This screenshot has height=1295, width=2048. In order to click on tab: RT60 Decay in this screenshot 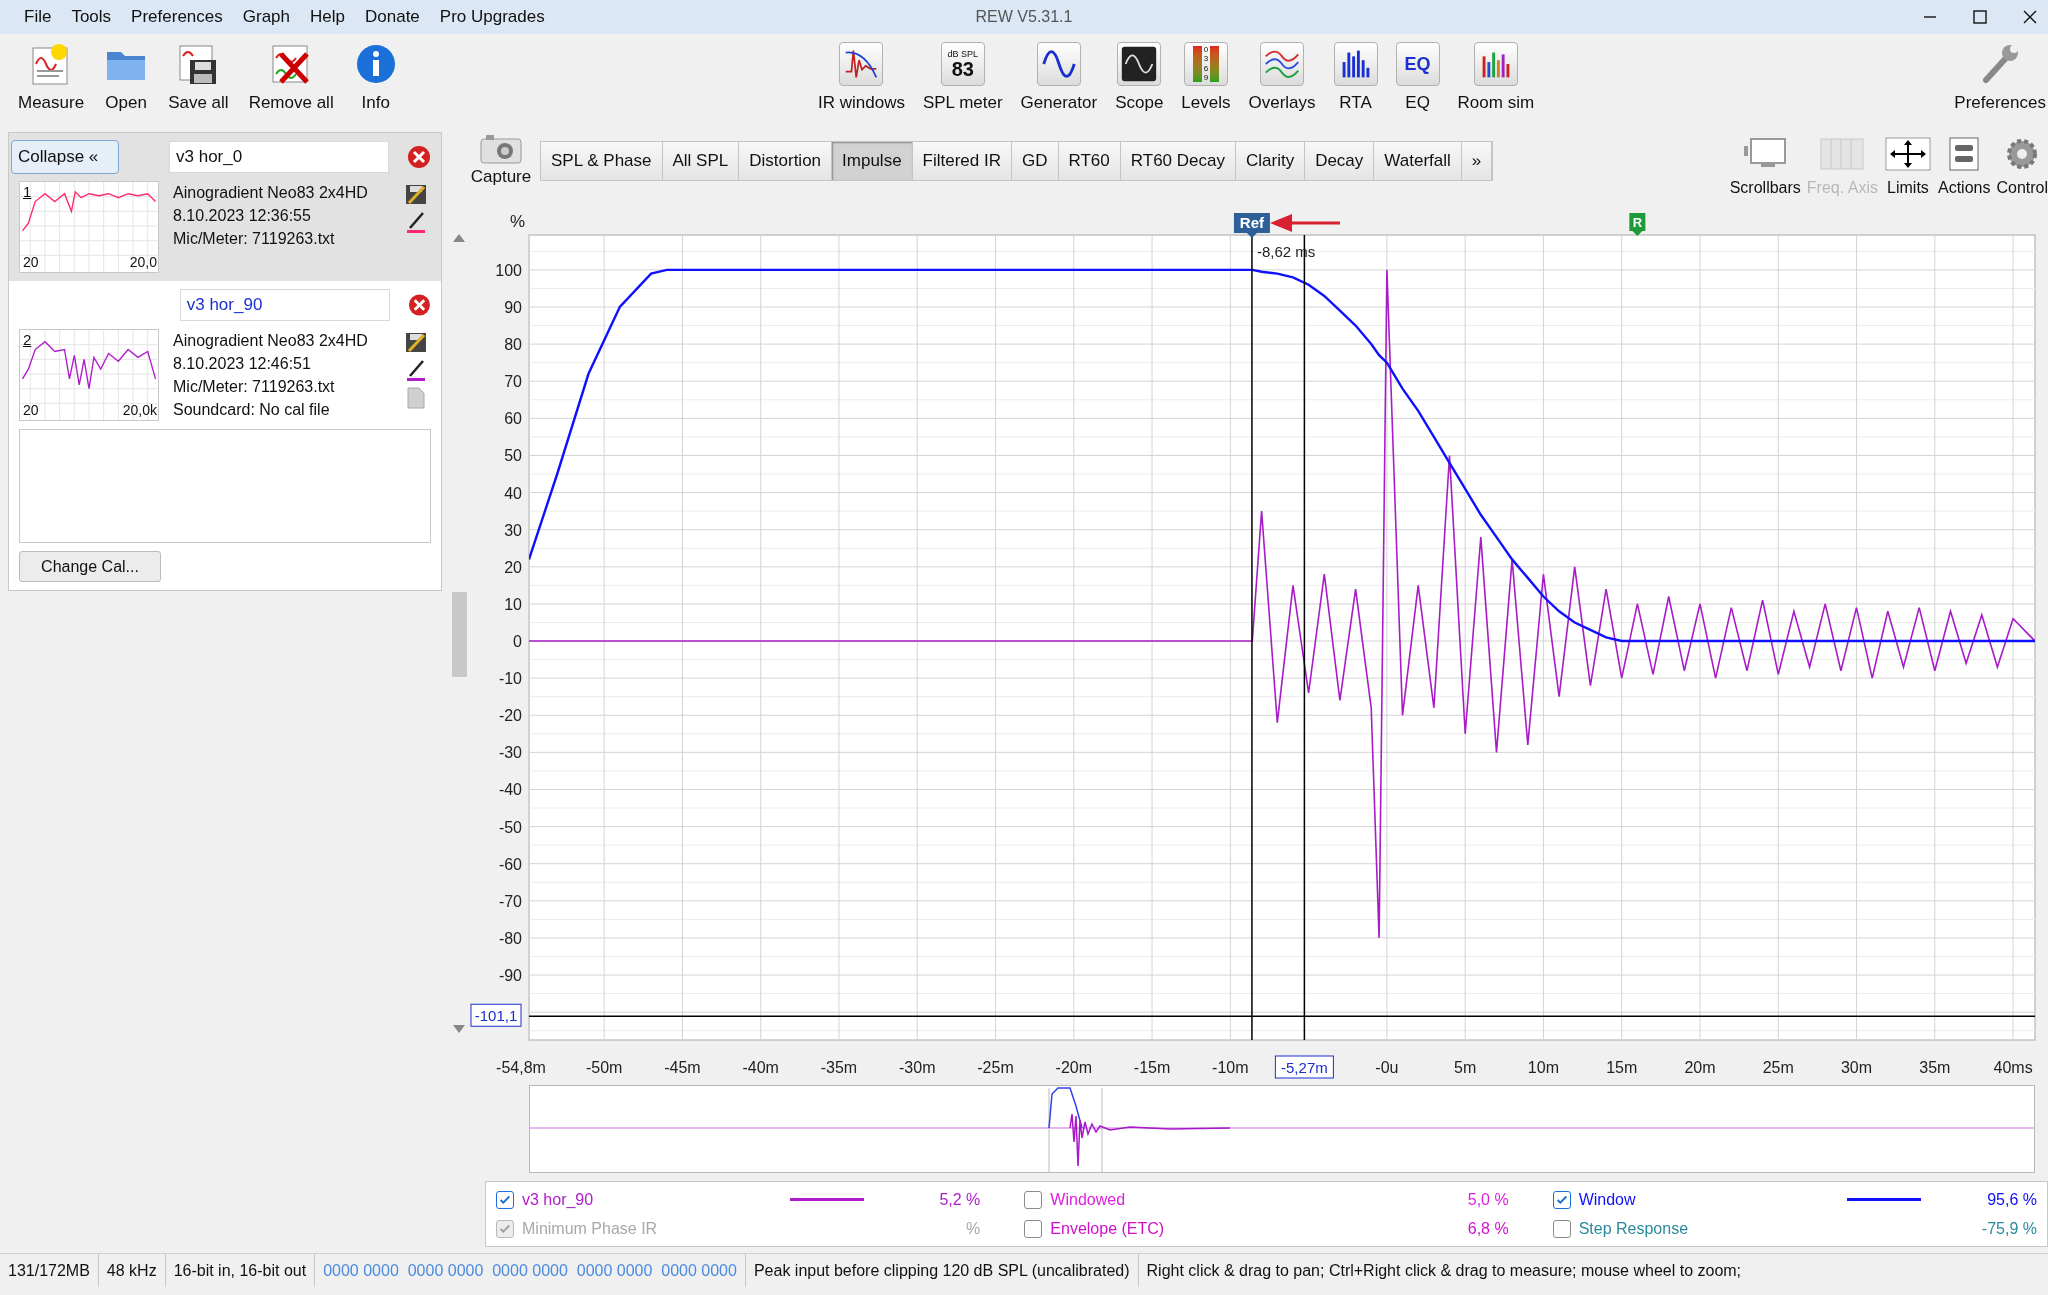, I will do `click(1178, 161)`.